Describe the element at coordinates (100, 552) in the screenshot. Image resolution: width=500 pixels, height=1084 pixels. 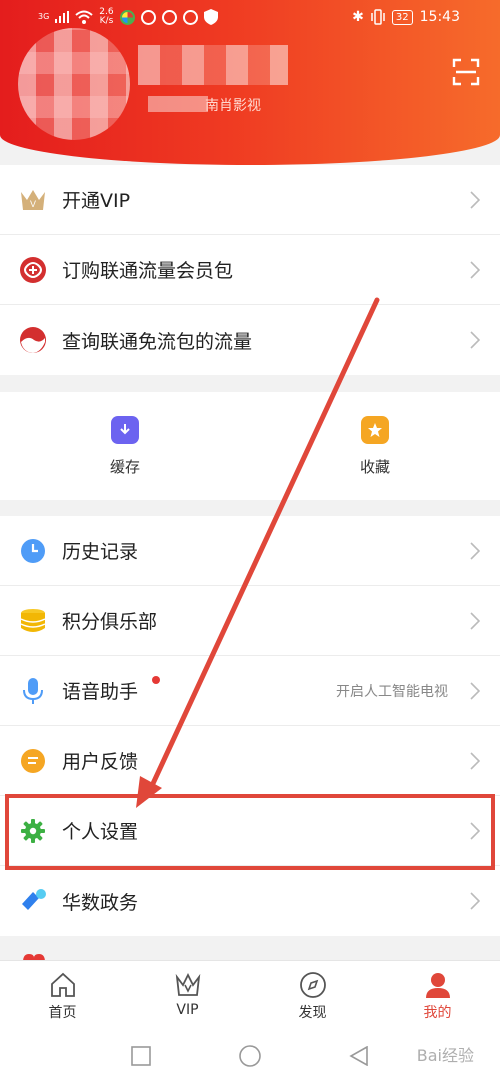
I see `menu-item-label: 历史记录` at that location.